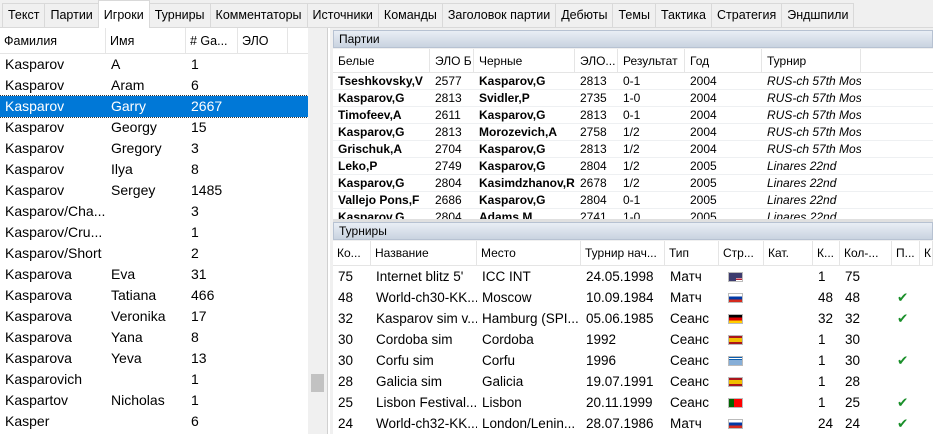 Image resolution: width=933 pixels, height=434 pixels. Describe the element at coordinates (424, 253) in the screenshot. I see `col-t-name: Название` at that location.